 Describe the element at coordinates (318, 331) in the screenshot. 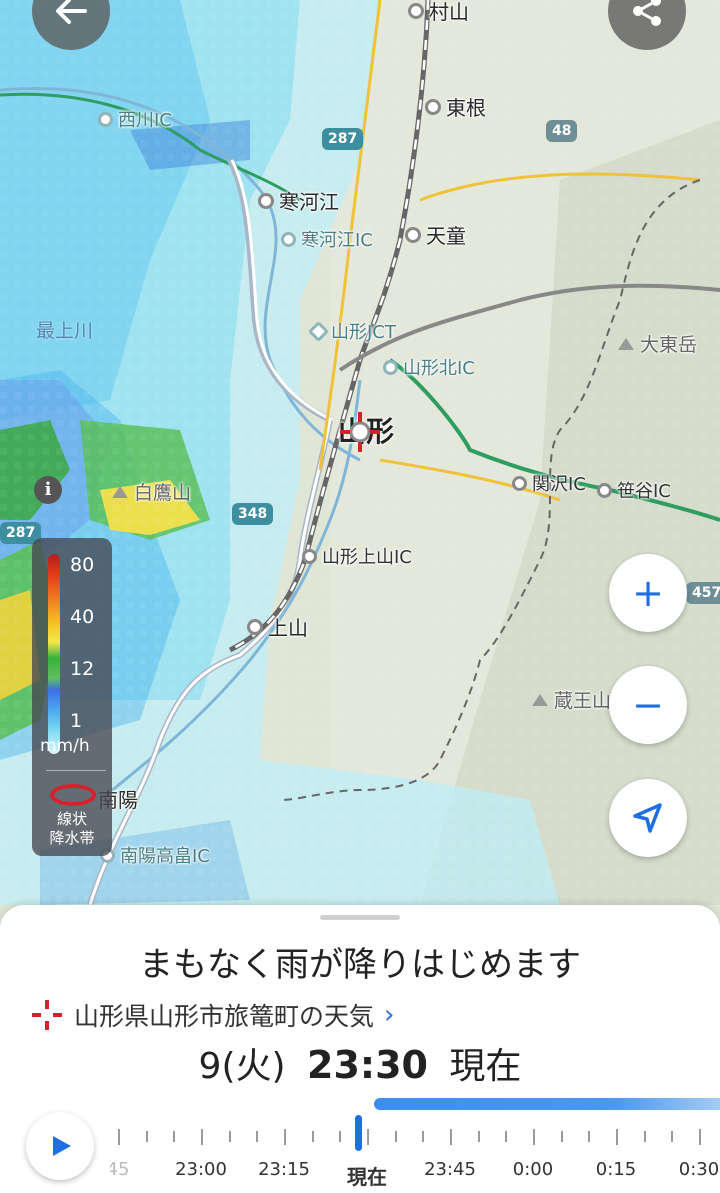

I see `jct-marker-icon` at that location.